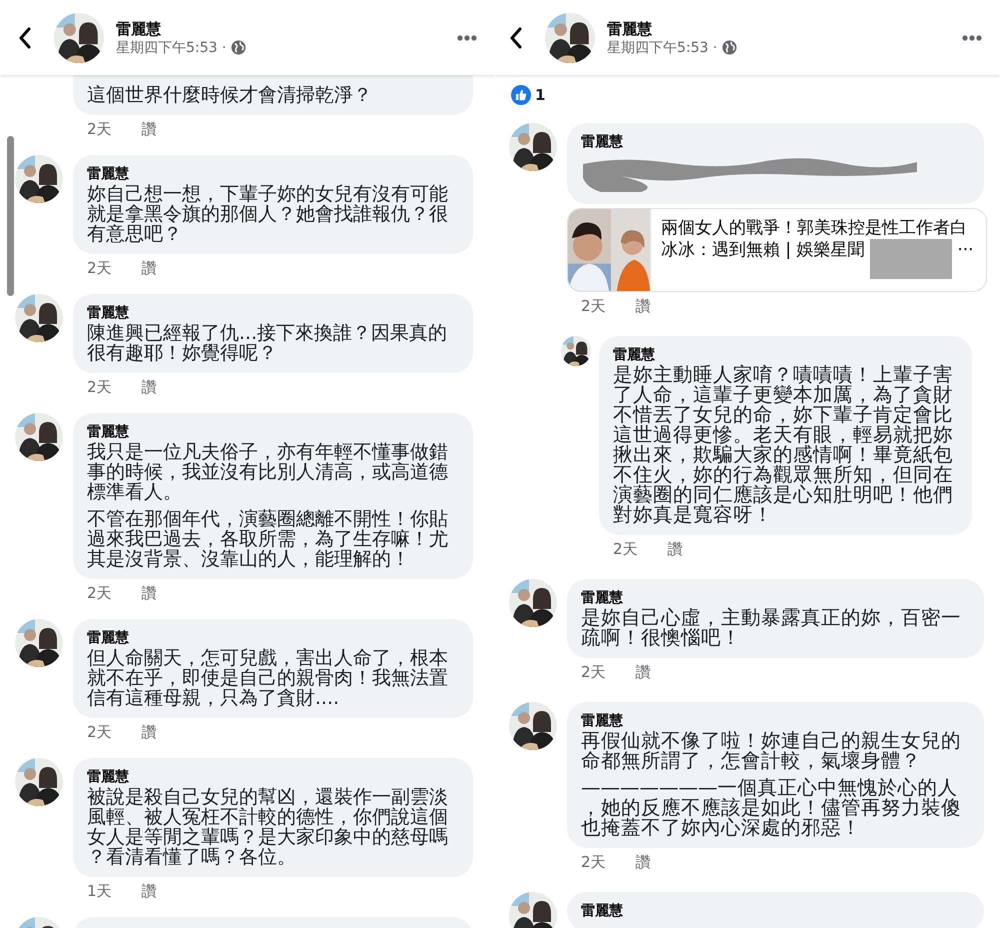 This screenshot has height=928, width=1000. Describe the element at coordinates (230, 95) in the screenshot. I see `comment-text: 這個世界什麼時候才會清掃乾淨？` at that location.